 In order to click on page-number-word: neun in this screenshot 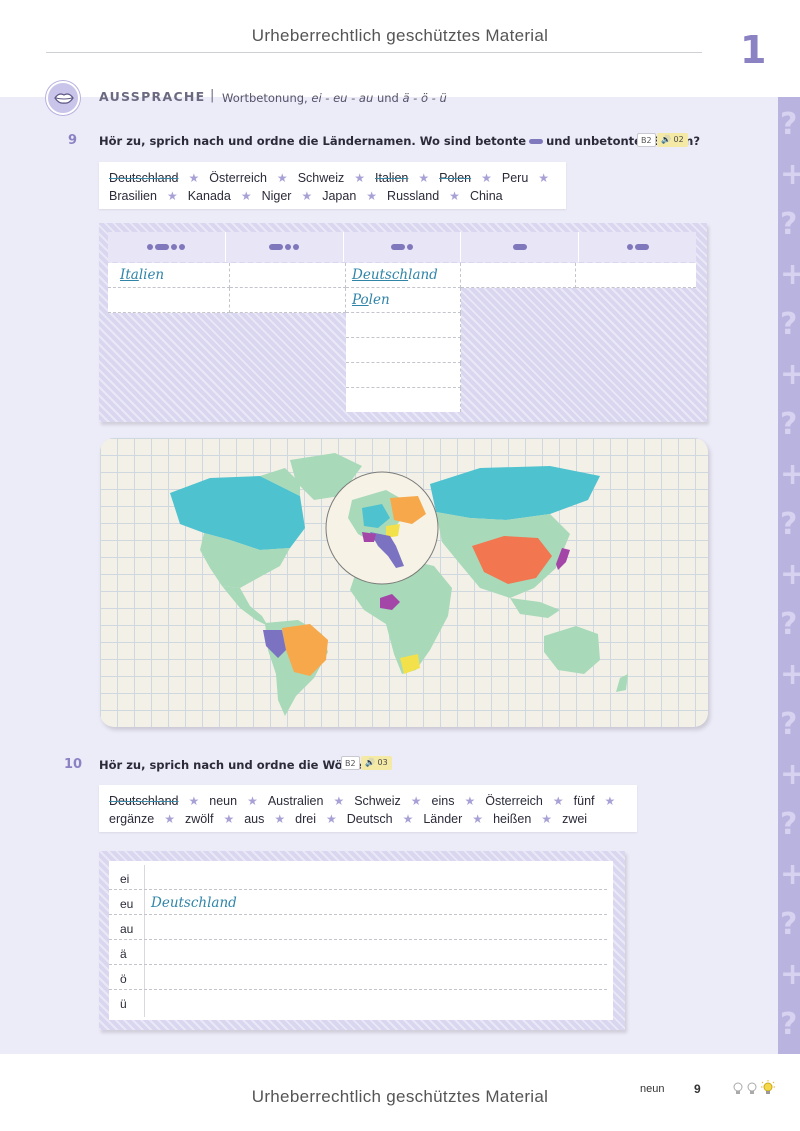, I will do `click(652, 1089)`.